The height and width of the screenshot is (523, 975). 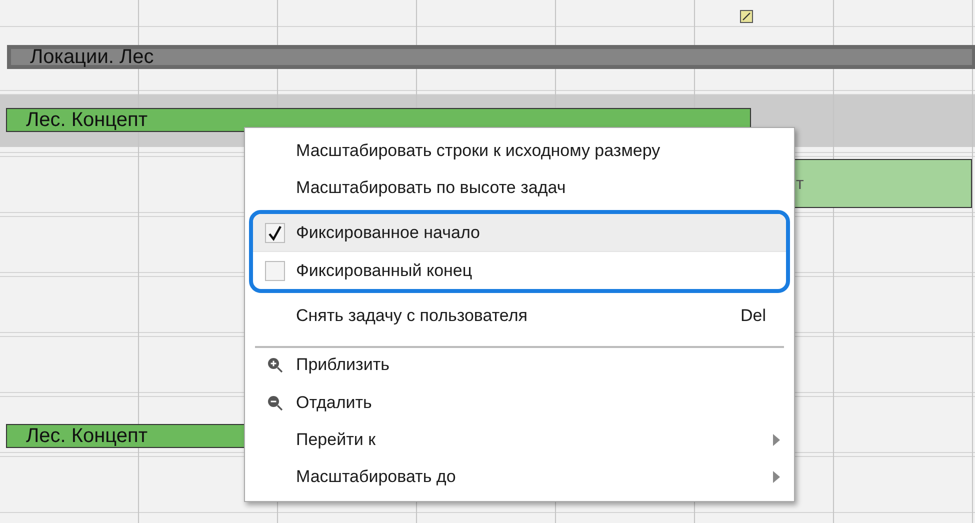 What do you see at coordinates (519, 232) in the screenshot?
I see `menu-item: Фиксированное начало` at bounding box center [519, 232].